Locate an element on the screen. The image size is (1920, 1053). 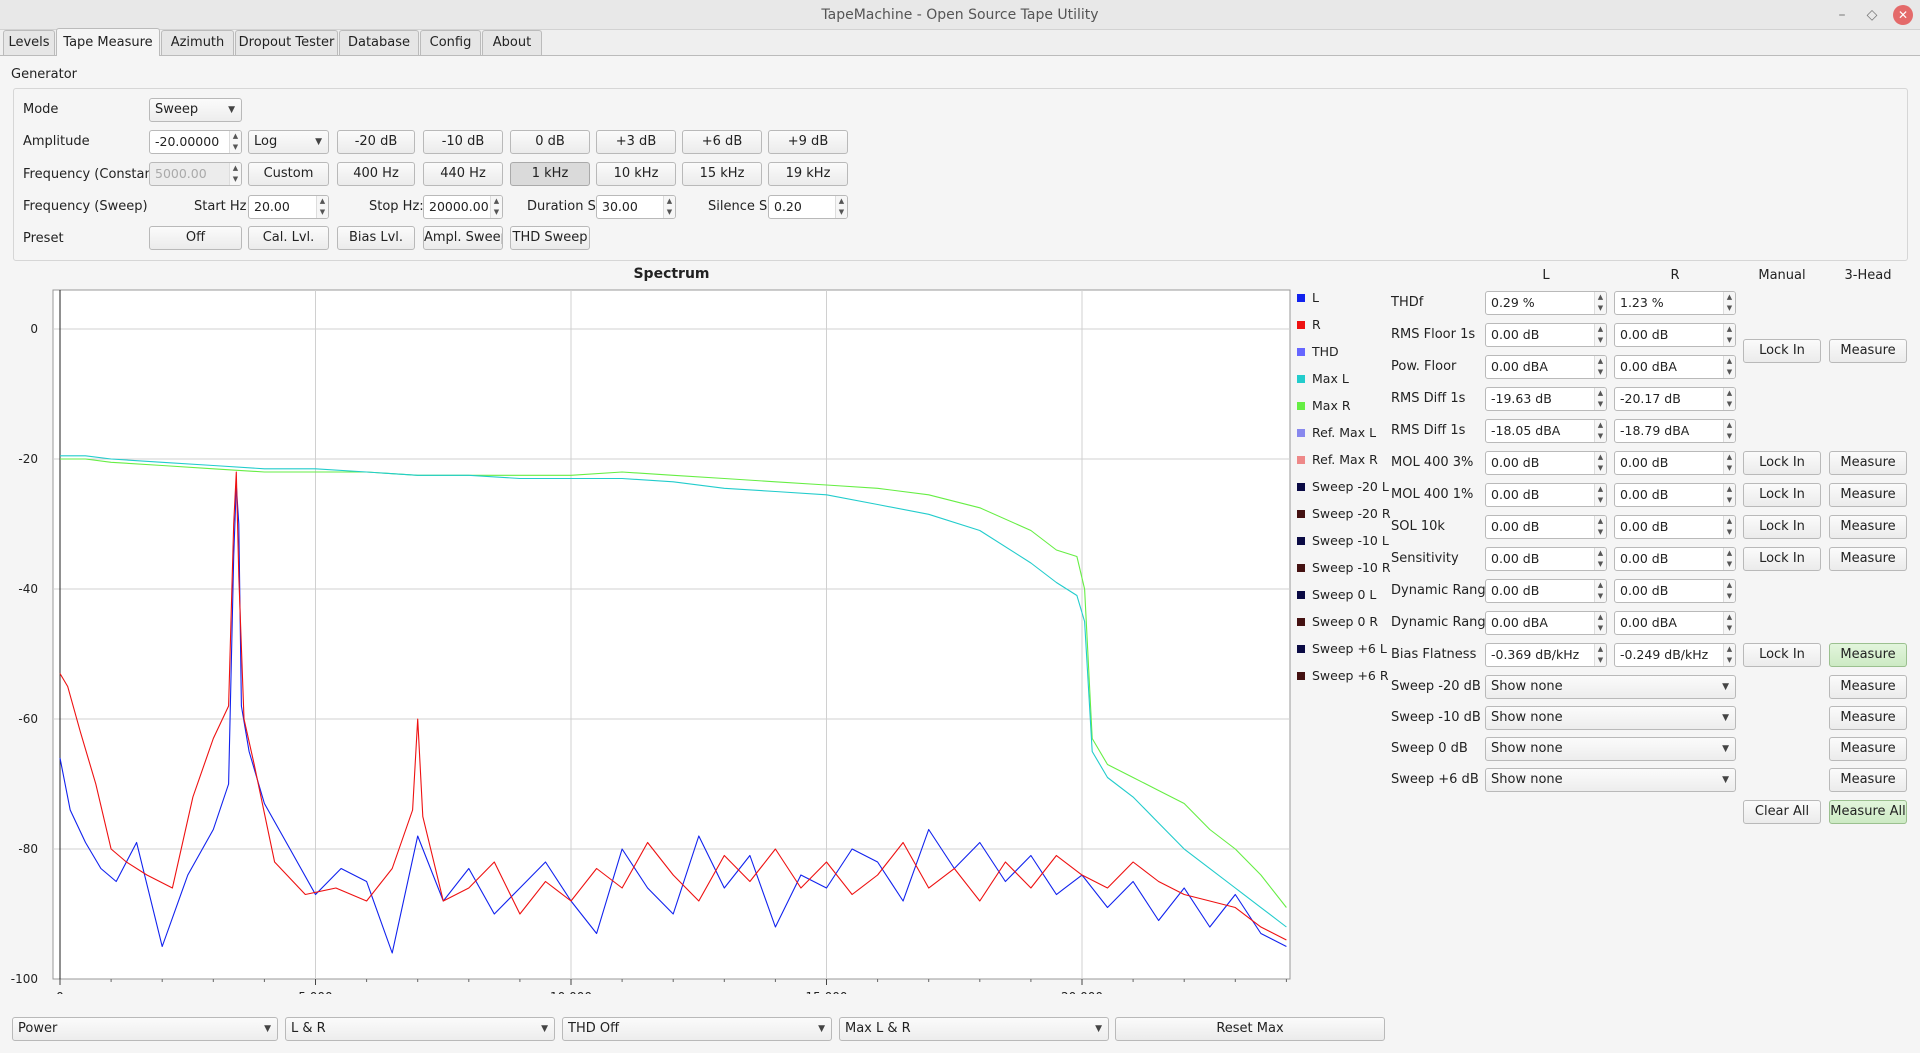
measure-l-field: -18.05 dBA ▲ ▼ is located at coordinates (1546, 431).